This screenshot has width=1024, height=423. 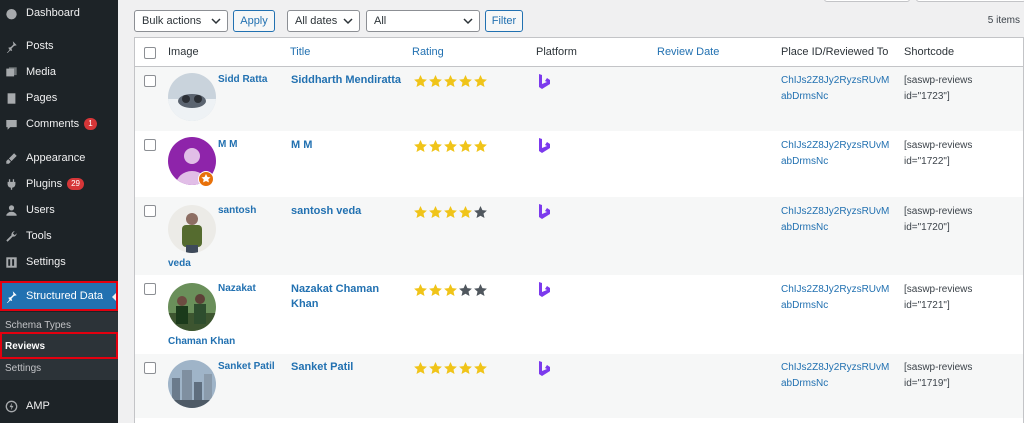 I want to click on screen-options-tab, so click(x=867, y=1).